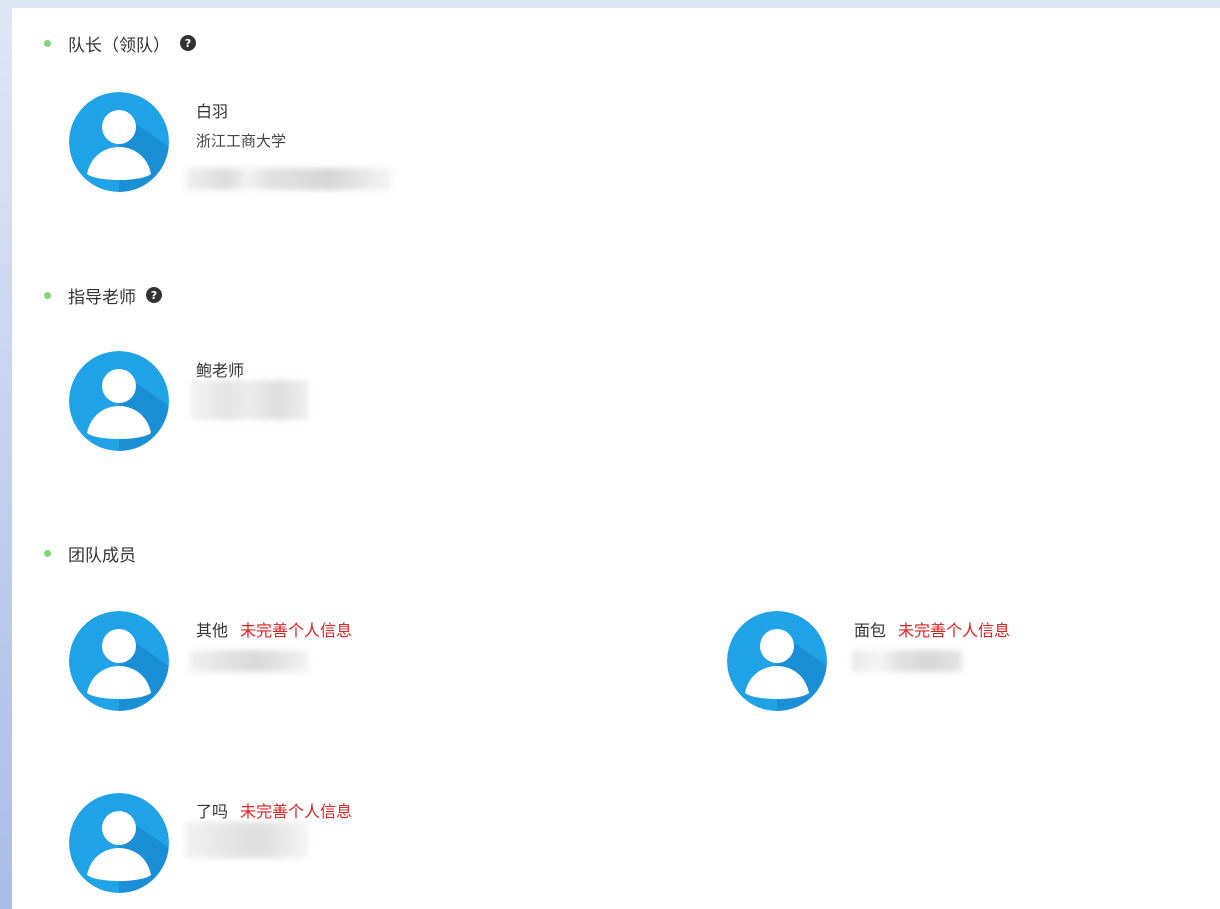 The width and height of the screenshot is (1220, 909). I want to click on section-advisor: 指导老师 ?, so click(103, 295).